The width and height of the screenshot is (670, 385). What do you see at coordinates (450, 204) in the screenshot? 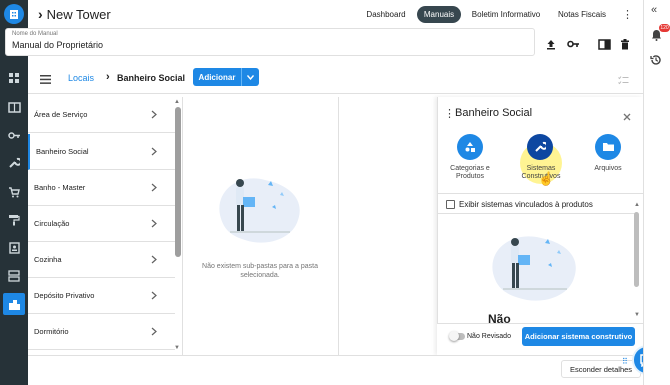
I see `show-linked-checkbox` at bounding box center [450, 204].